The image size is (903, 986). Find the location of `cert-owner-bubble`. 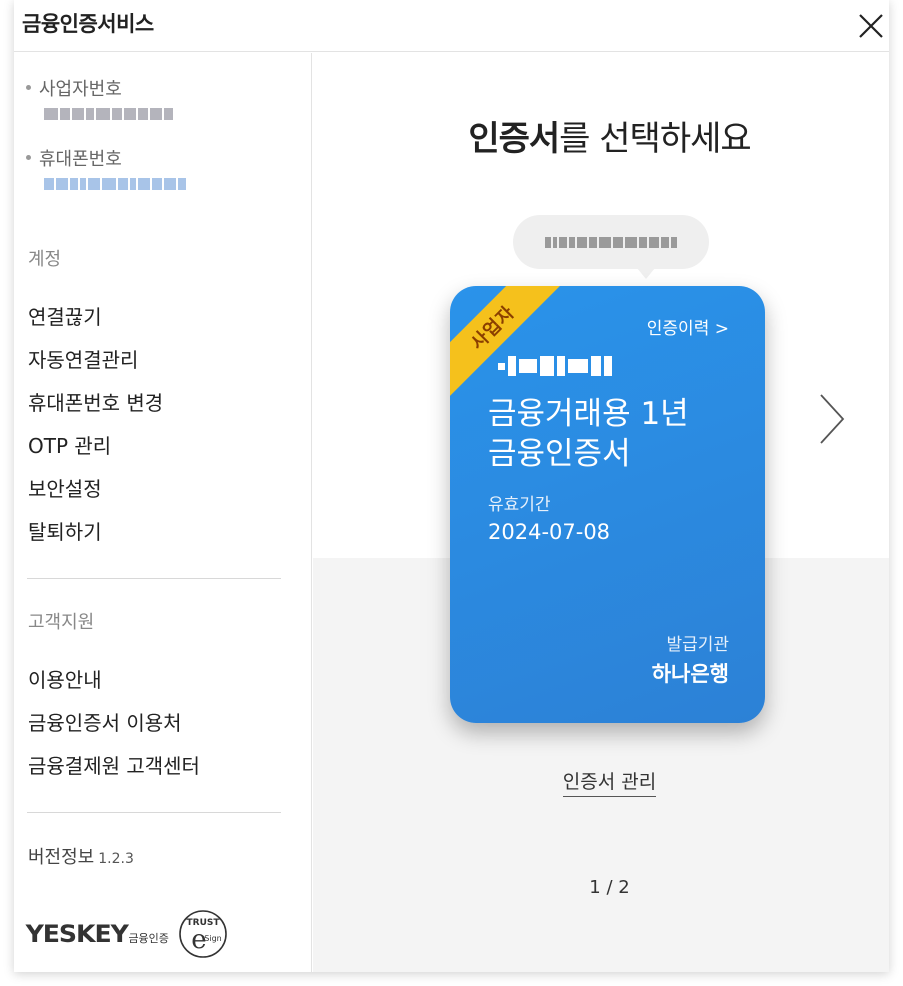

cert-owner-bubble is located at coordinates (611, 247).